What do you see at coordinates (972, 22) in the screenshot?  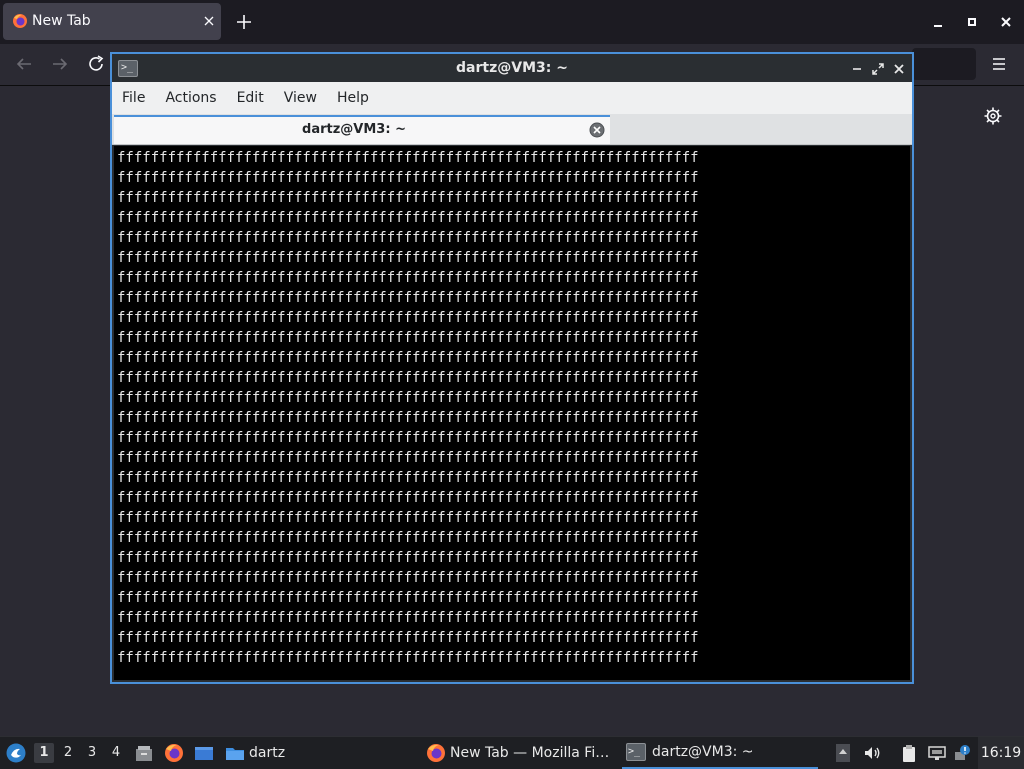 I see `maximize-icon` at bounding box center [972, 22].